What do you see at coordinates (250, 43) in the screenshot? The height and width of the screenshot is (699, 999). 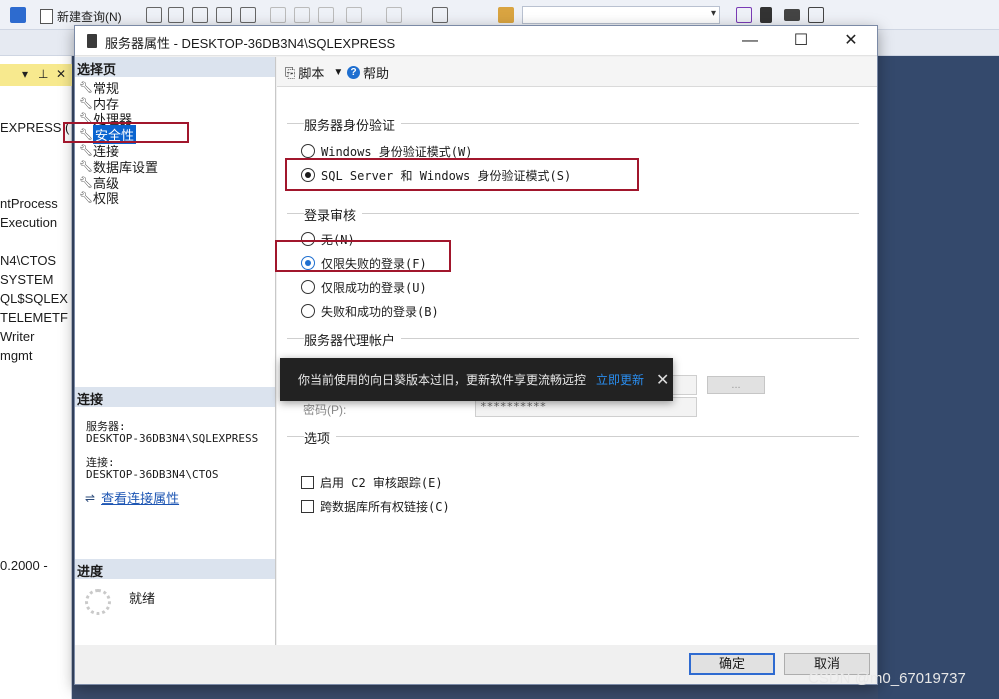 I see `dialog-title: 服务器属性 - DESKTOP-36DB3N4\SQLEXPRESS` at bounding box center [250, 43].